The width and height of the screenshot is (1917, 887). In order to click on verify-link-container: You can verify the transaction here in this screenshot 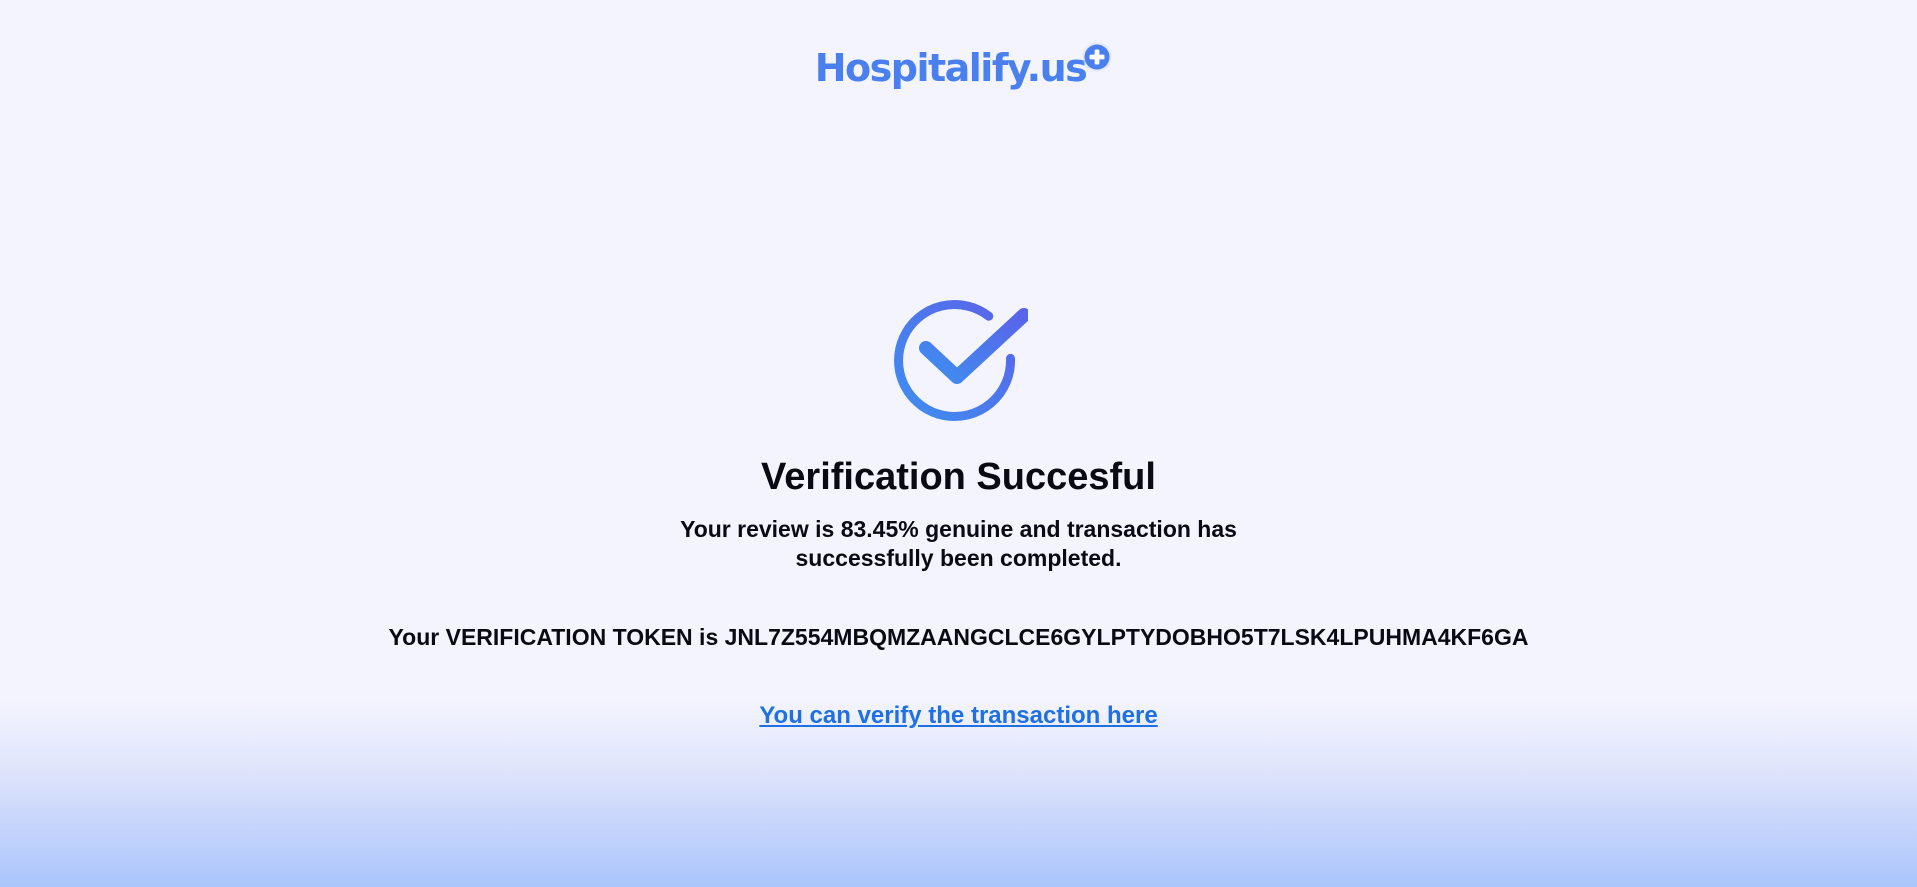, I will do `click(958, 716)`.